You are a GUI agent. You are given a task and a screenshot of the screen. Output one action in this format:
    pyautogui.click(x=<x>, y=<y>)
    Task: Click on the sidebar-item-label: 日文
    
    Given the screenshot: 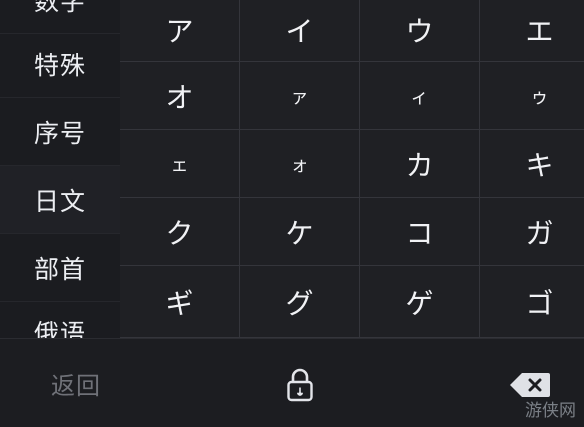 What is the action you would take?
    pyautogui.click(x=59, y=201)
    